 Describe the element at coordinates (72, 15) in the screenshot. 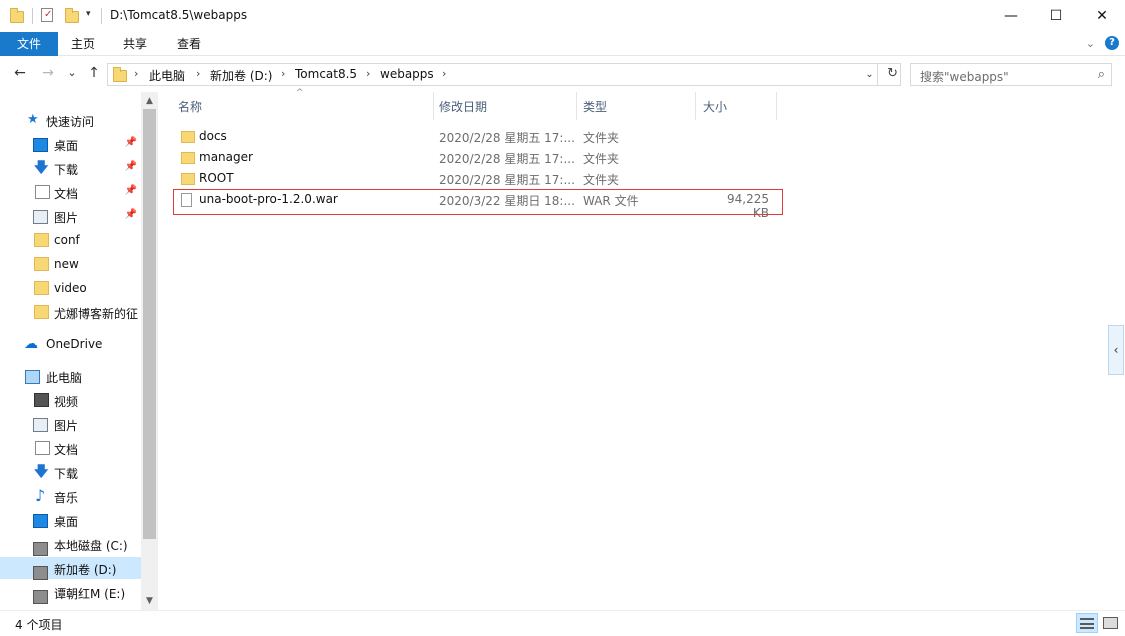

I see `new-folder-icon` at that location.